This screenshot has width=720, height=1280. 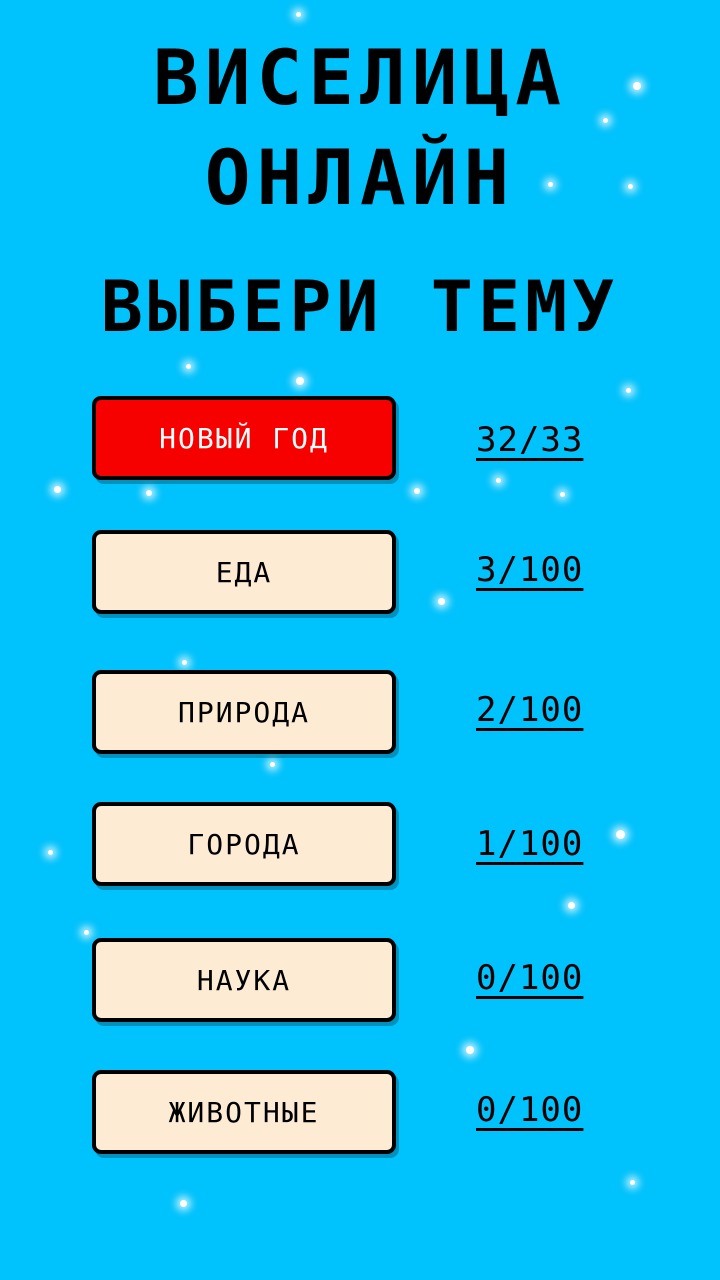 I want to click on topic-button-science: НАУКА, so click(x=244, y=980).